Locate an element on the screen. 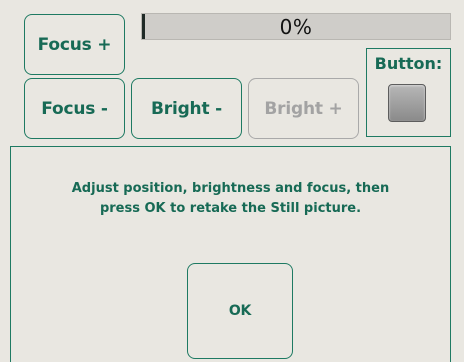  bright-minus-label: Bright - is located at coordinates (186, 108).